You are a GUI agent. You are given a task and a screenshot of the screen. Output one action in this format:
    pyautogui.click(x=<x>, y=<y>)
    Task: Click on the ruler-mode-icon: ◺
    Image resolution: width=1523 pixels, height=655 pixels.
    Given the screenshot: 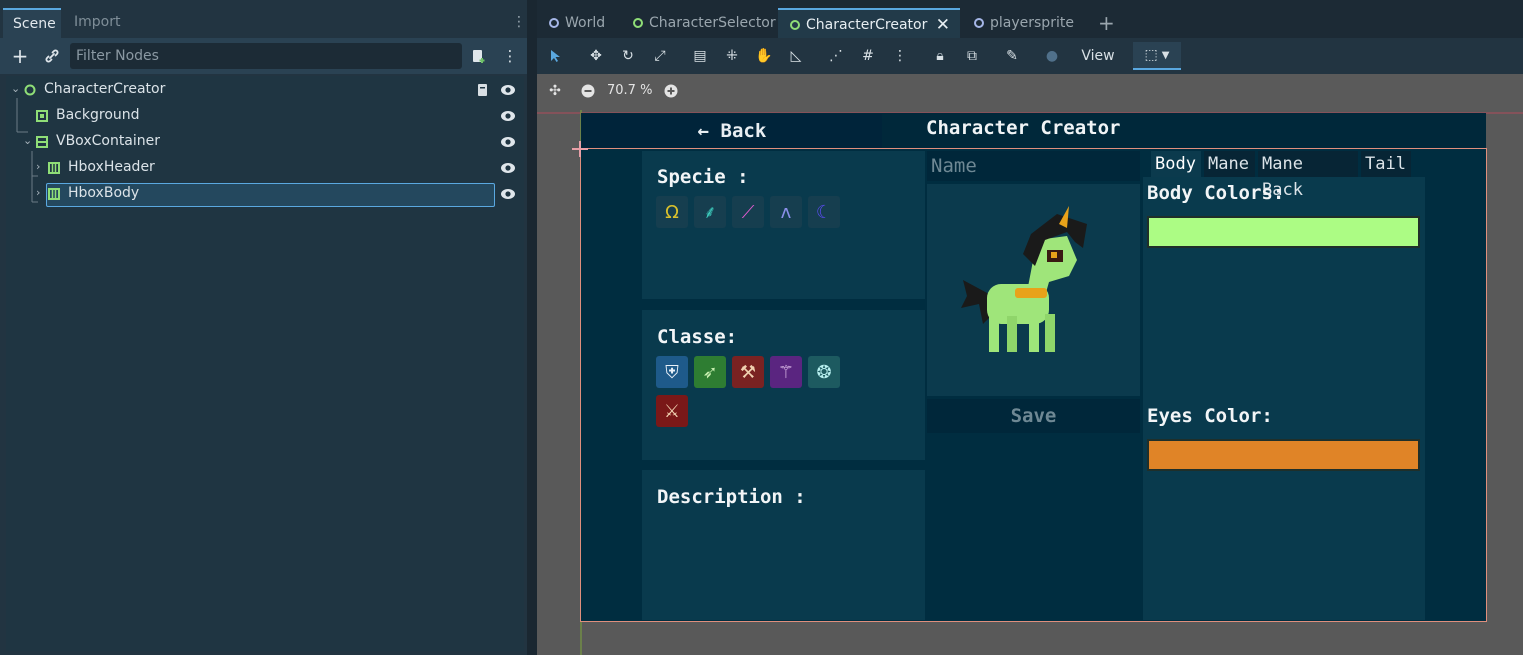 What is the action you would take?
    pyautogui.click(x=796, y=56)
    